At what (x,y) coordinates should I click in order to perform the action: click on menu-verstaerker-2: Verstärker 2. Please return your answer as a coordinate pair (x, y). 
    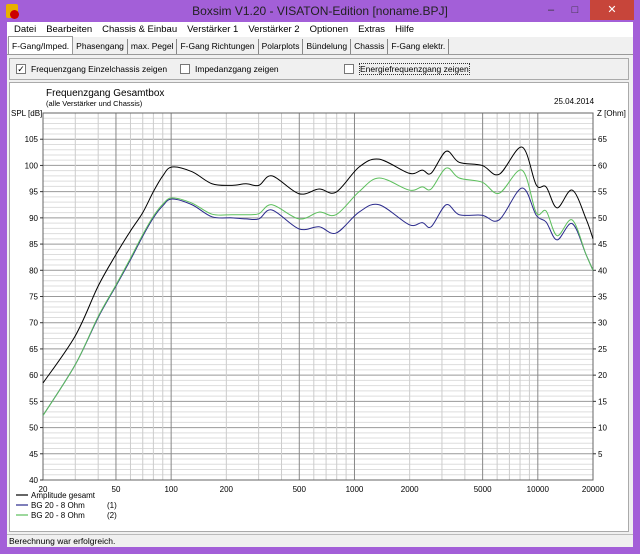
    Looking at the image, I should click on (273, 29).